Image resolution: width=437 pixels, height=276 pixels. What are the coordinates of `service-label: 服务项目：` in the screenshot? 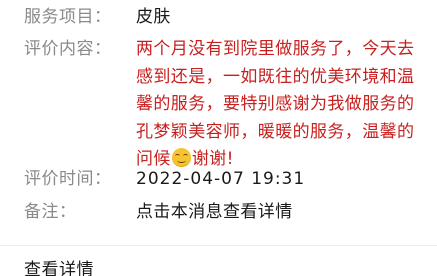 It's located at (68, 17).